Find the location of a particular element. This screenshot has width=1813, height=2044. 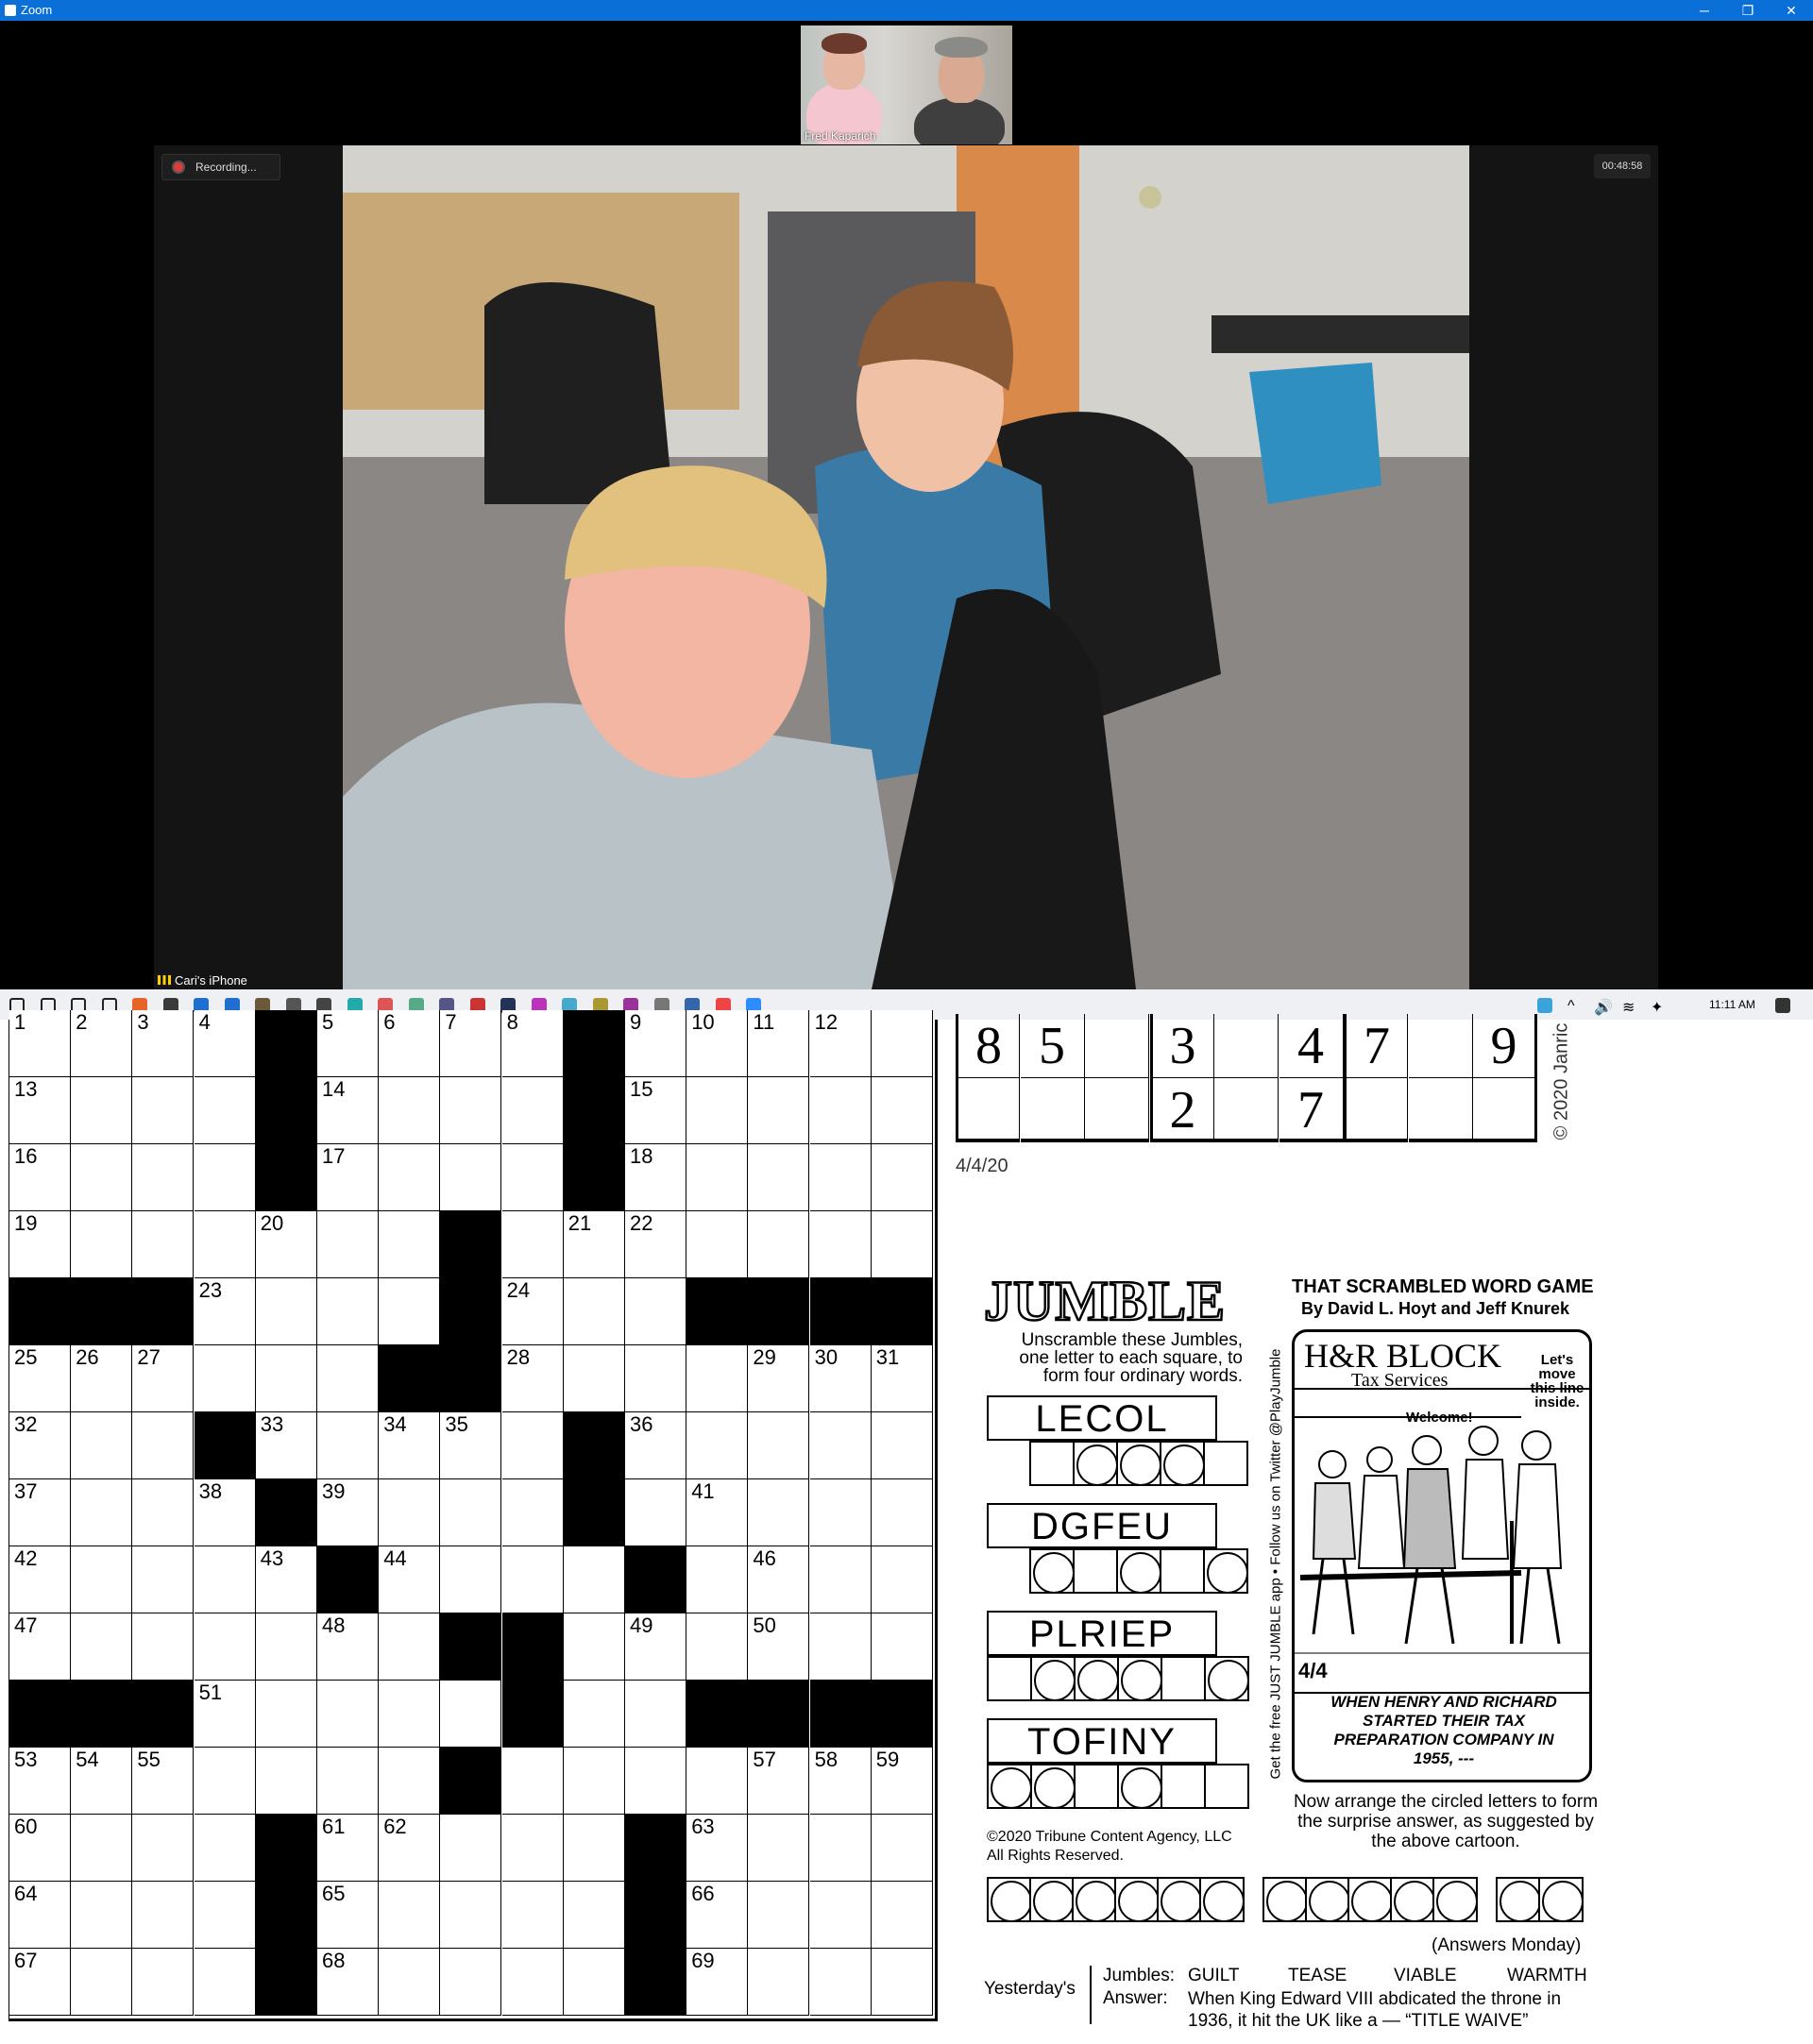

crossword-cell: 42 is located at coordinates (40, 1580).